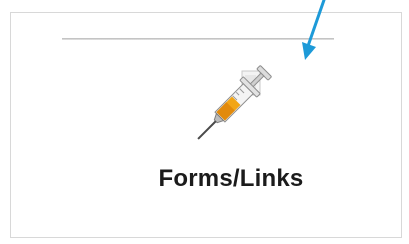 This screenshot has height=244, width=409. Describe the element at coordinates (234, 102) in the screenshot. I see `syringe-icon` at that location.